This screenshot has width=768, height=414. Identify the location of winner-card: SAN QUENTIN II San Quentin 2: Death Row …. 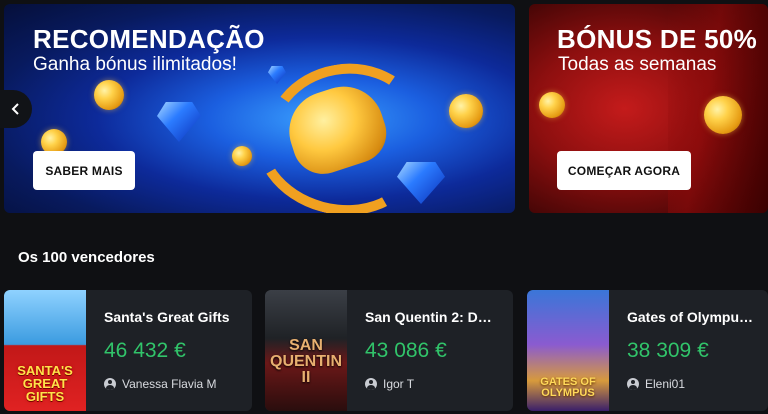
(389, 350).